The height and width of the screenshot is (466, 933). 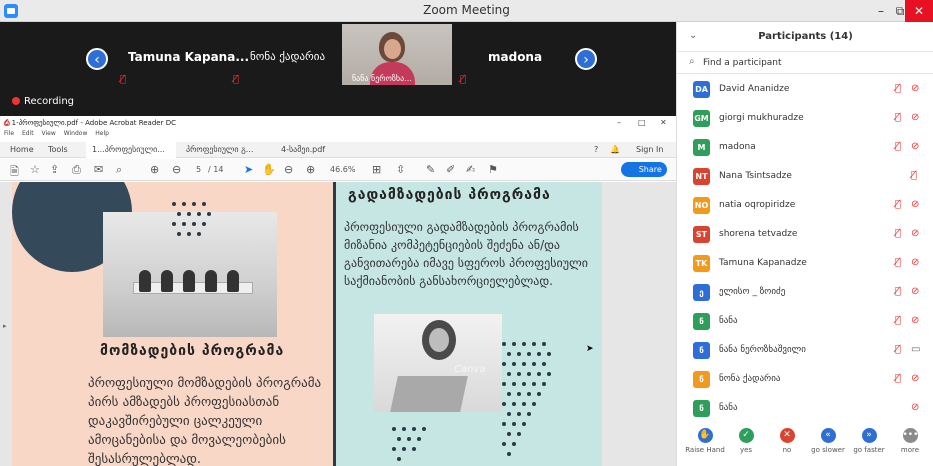 What do you see at coordinates (493, 169) in the screenshot?
I see `stamp-icon: ⚑` at bounding box center [493, 169].